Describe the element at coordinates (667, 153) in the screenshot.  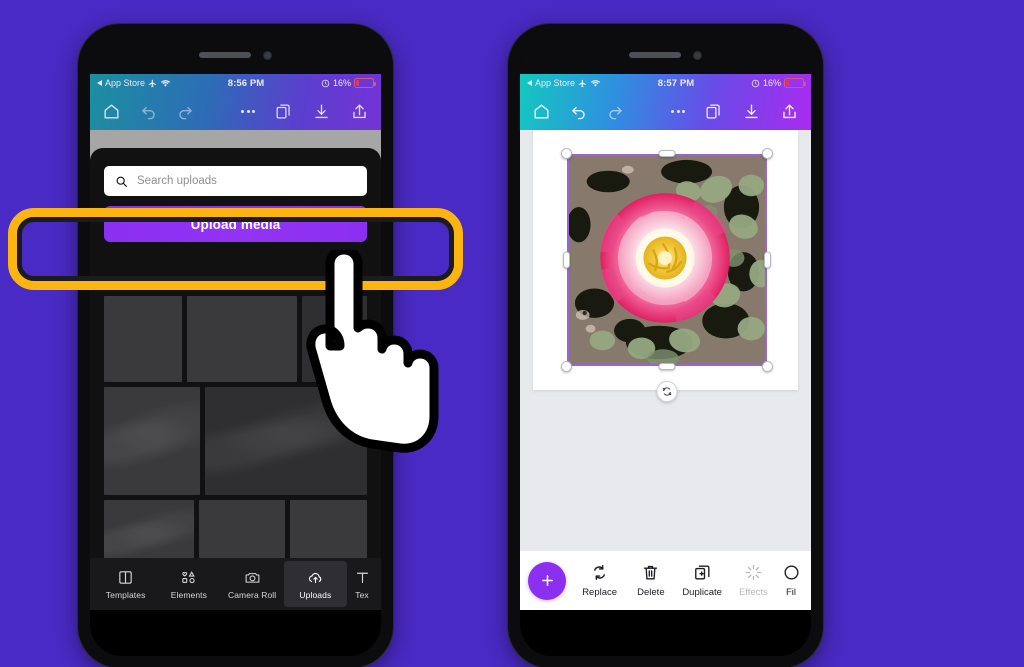
I see `resize-handle-top` at that location.